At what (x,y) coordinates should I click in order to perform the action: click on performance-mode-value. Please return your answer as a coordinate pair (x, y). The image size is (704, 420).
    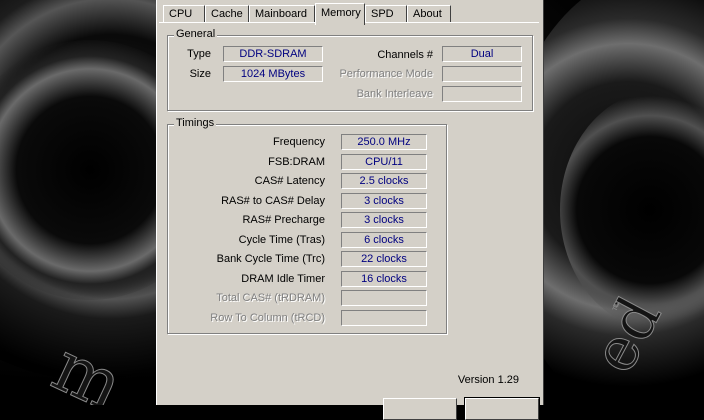
    Looking at the image, I should click on (482, 74).